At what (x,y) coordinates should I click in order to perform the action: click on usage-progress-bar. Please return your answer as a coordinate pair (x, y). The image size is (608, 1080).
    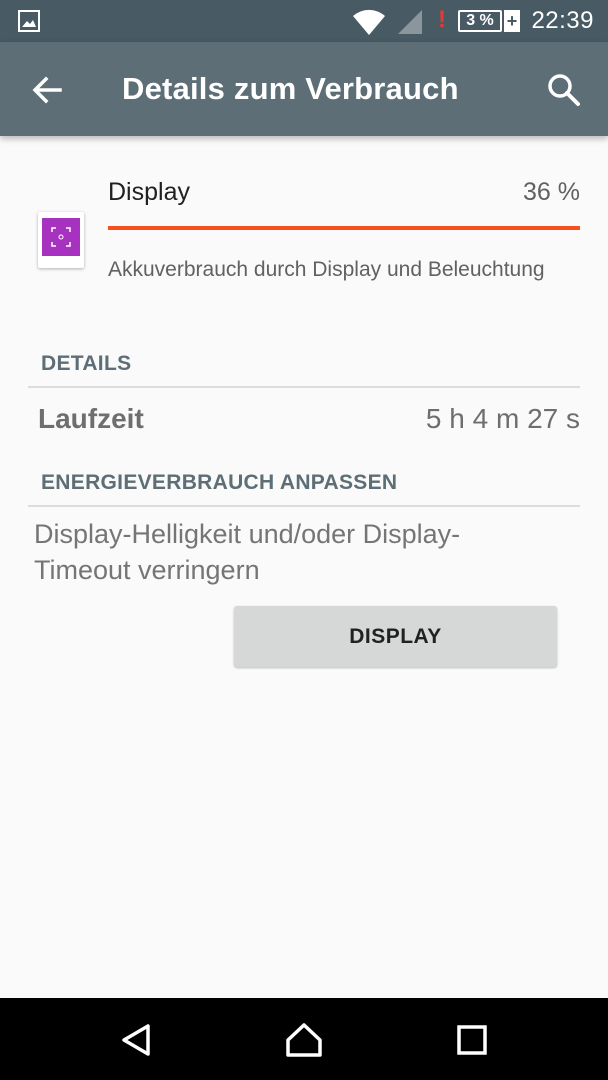
    Looking at the image, I should click on (344, 228).